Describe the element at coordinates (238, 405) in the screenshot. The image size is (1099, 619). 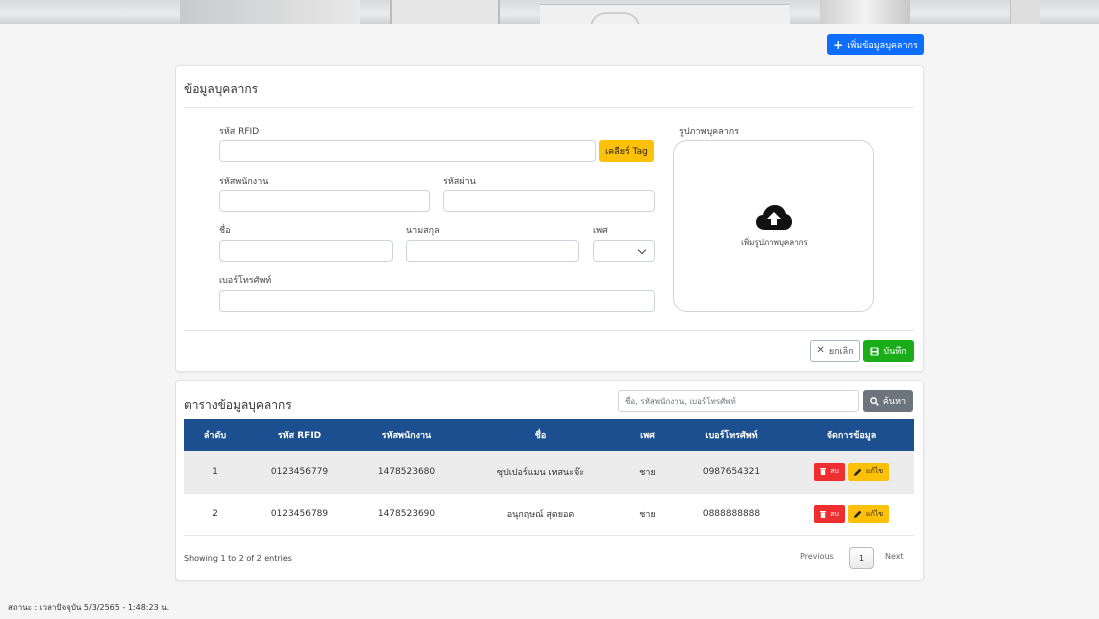
I see `table-title: ตารางข้อมูลบุคลากร` at that location.